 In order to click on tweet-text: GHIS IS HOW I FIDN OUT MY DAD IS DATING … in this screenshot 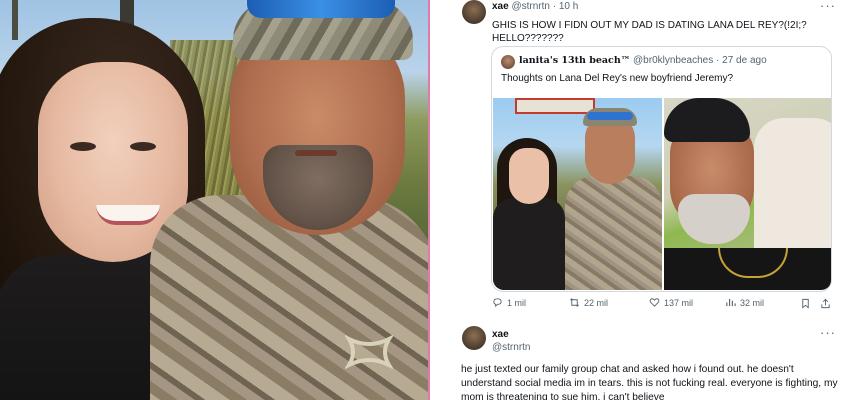, I will do `click(649, 32)`.